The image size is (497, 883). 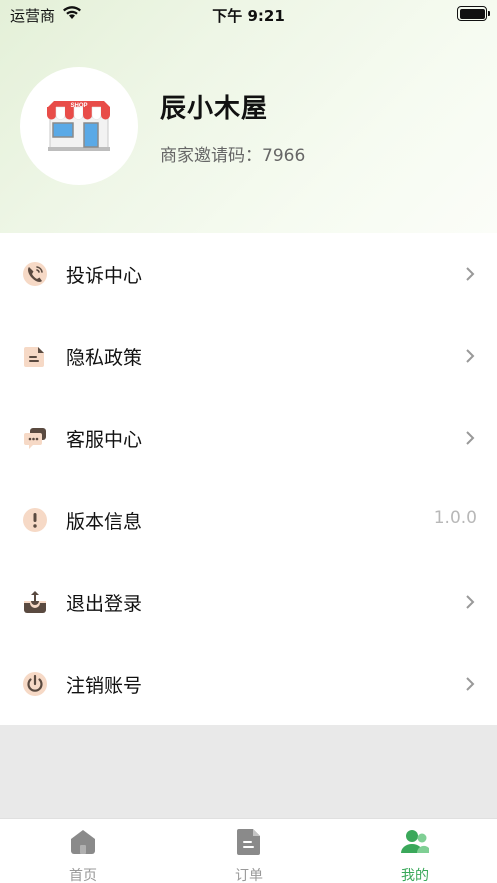 What do you see at coordinates (415, 841) in the screenshot?
I see `user-icon` at bounding box center [415, 841].